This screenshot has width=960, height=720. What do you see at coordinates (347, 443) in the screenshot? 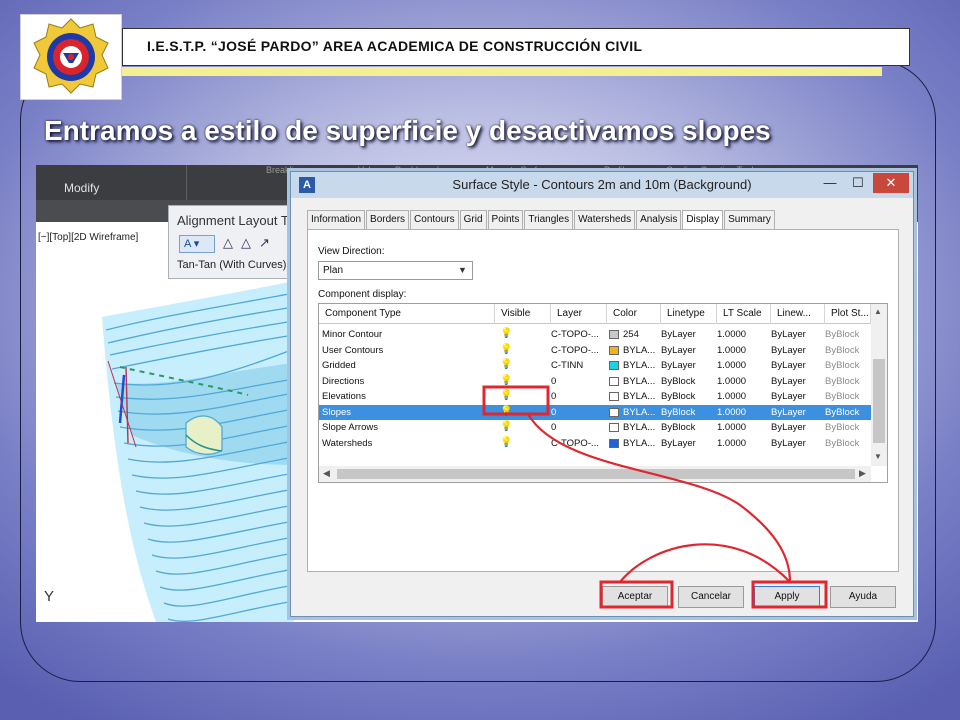
I see `cell-component-type: Watersheds` at bounding box center [347, 443].